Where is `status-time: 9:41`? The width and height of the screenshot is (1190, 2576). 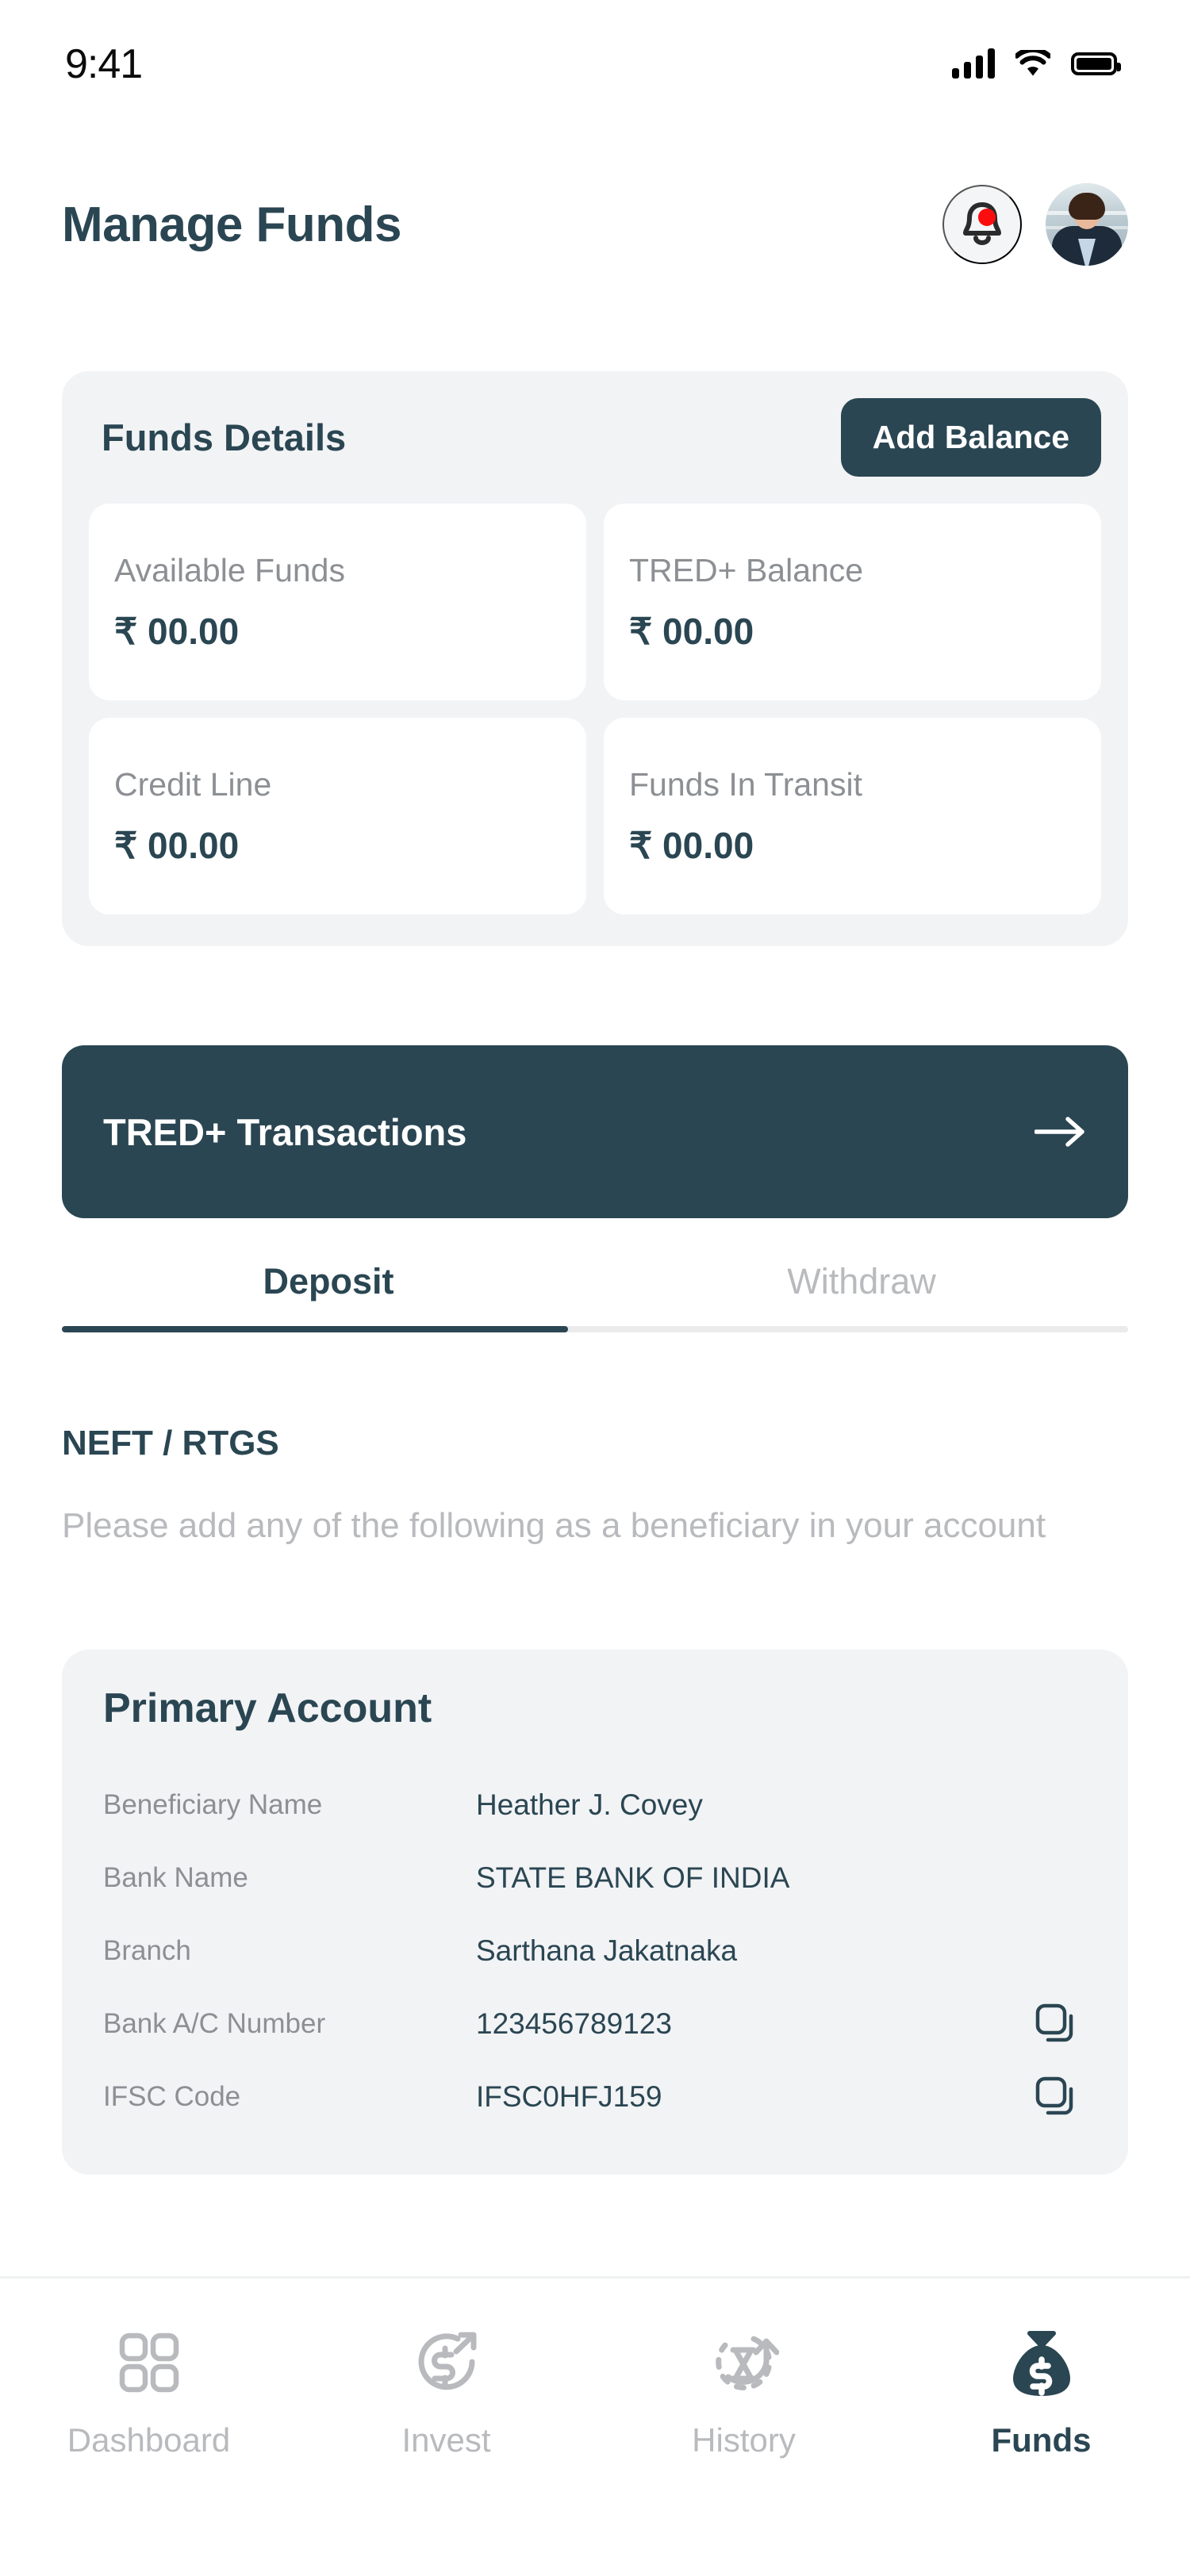 status-time: 9:41 is located at coordinates (104, 64).